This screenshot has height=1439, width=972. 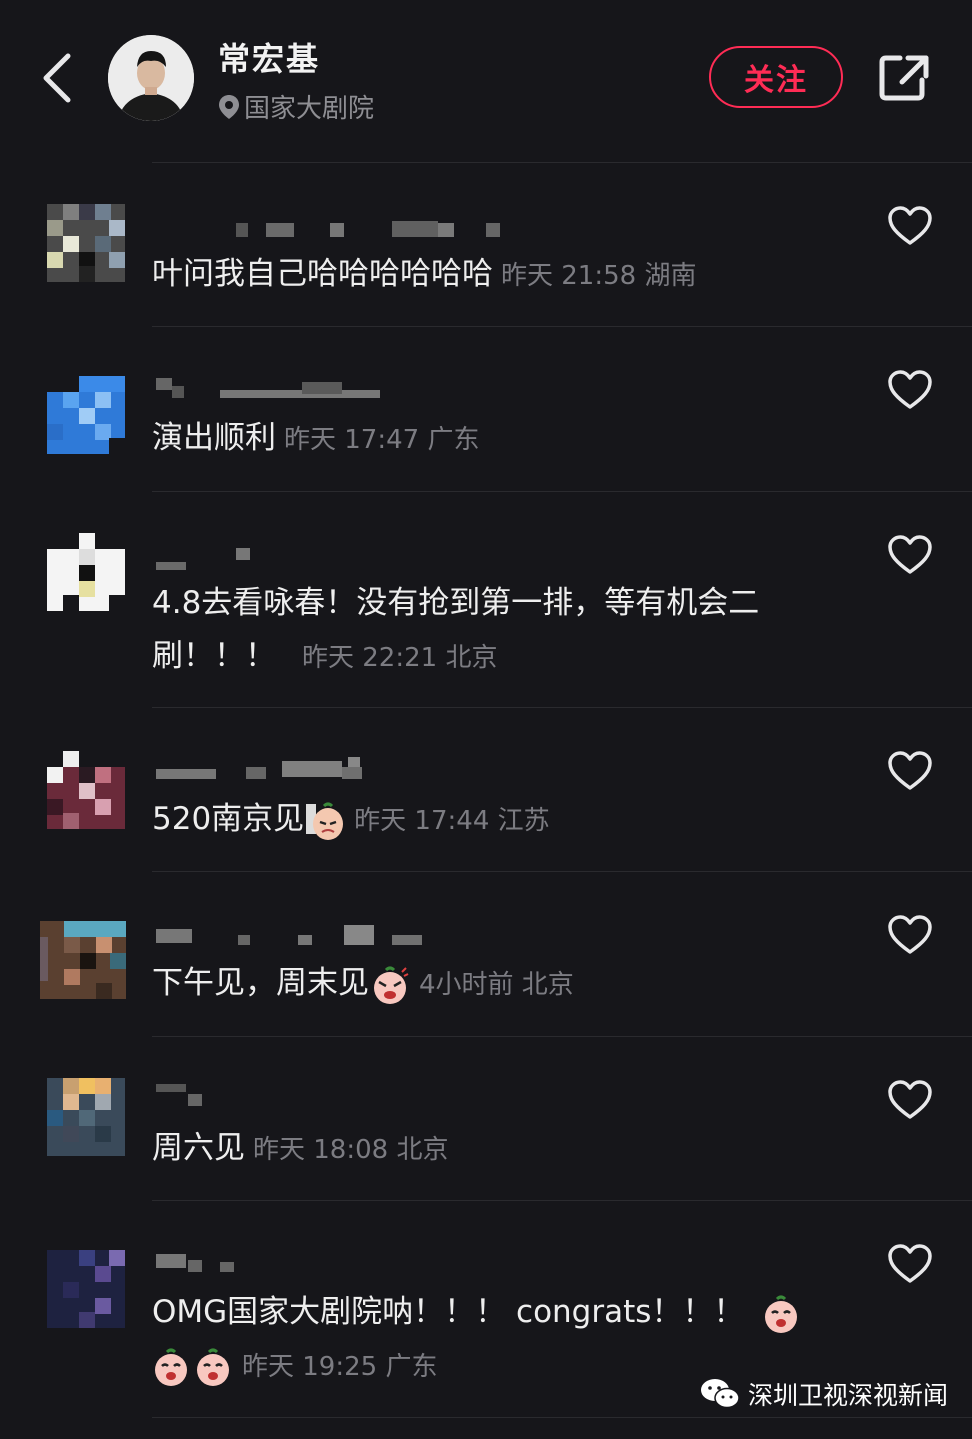 I want to click on comment-meta: 昨天 17:47 广东, so click(x=382, y=440).